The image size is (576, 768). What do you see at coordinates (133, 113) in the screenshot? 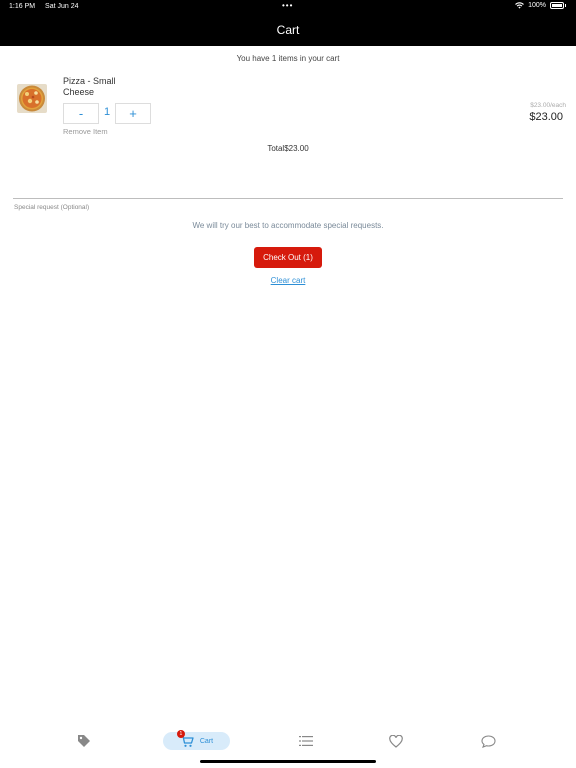
I see `increase-quantity-button: +` at bounding box center [133, 113].